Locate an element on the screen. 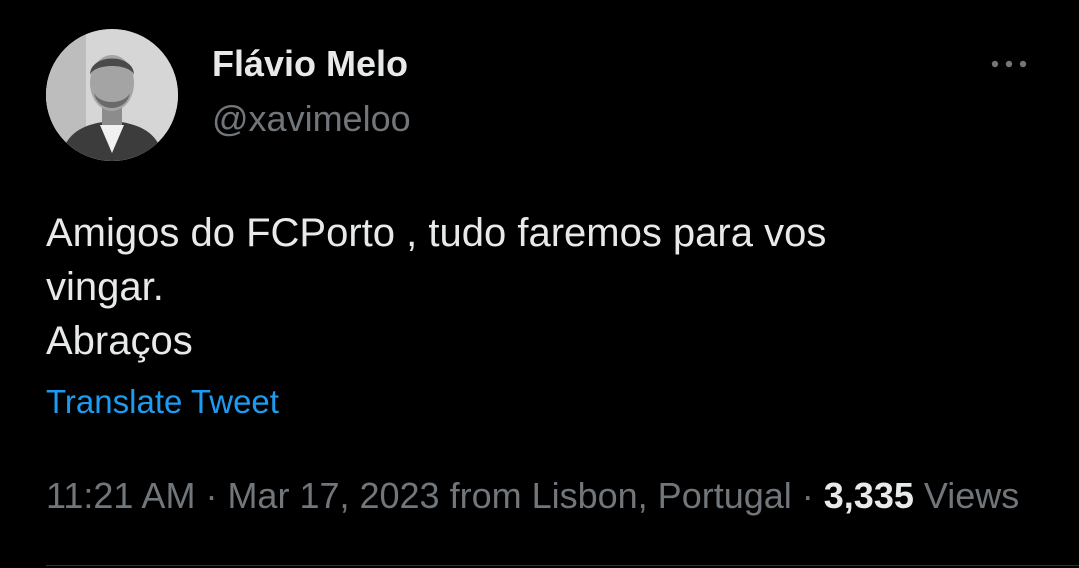 The image size is (1079, 568). tweet-date: Mar 17, 2023 is located at coordinates (333, 495).